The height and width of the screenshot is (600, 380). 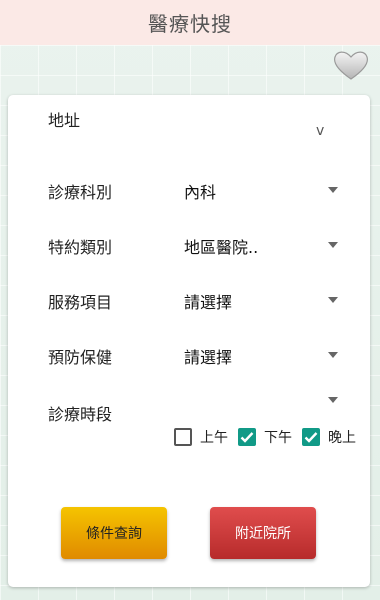 I want to click on checkbox-afternoon: 下午, so click(x=265, y=437).